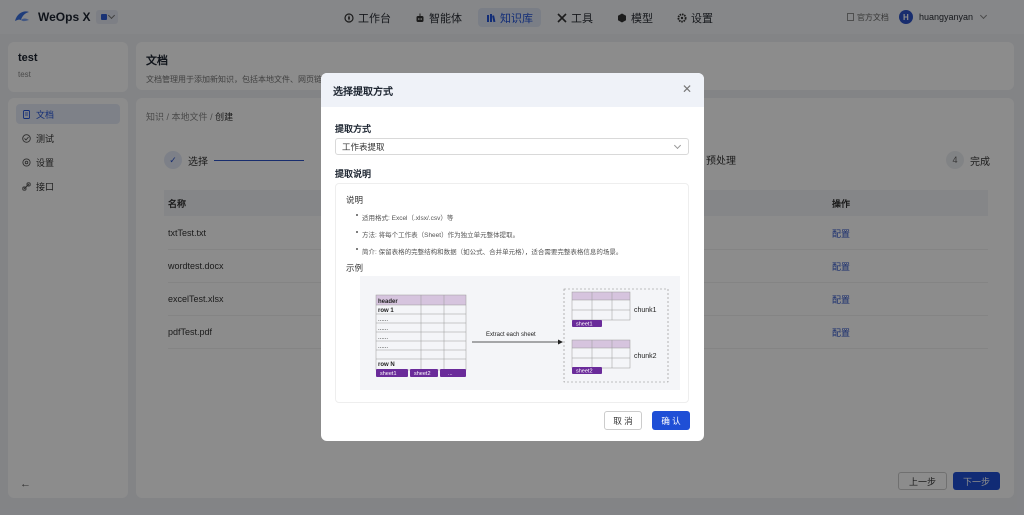 The width and height of the screenshot is (1024, 515). Describe the element at coordinates (645, 310) in the screenshot. I see `chunk-label: chunk1` at that location.